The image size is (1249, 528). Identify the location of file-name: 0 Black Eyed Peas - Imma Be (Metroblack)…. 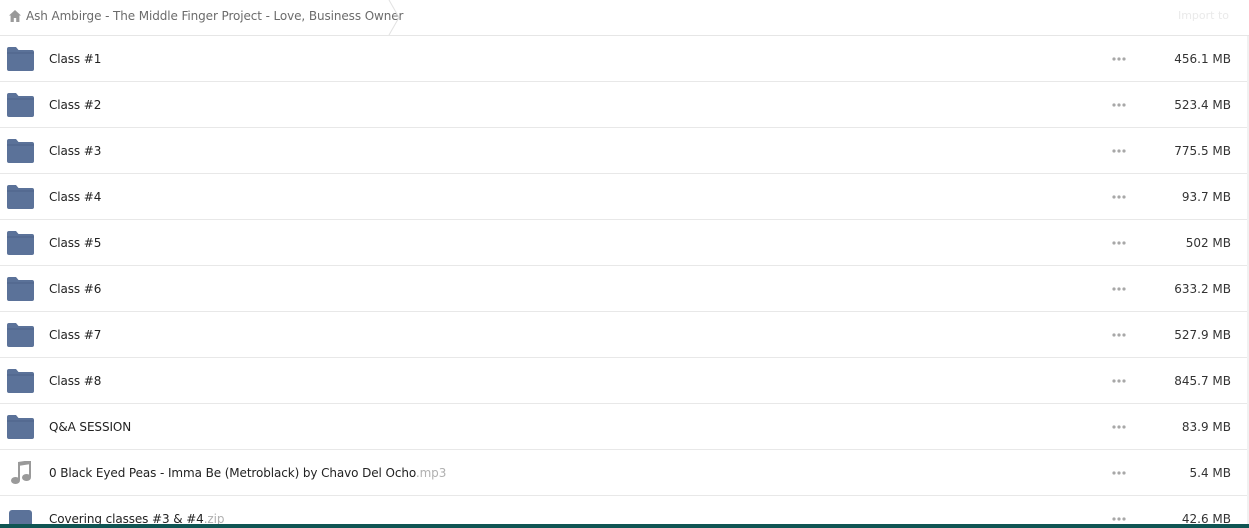
(247, 473).